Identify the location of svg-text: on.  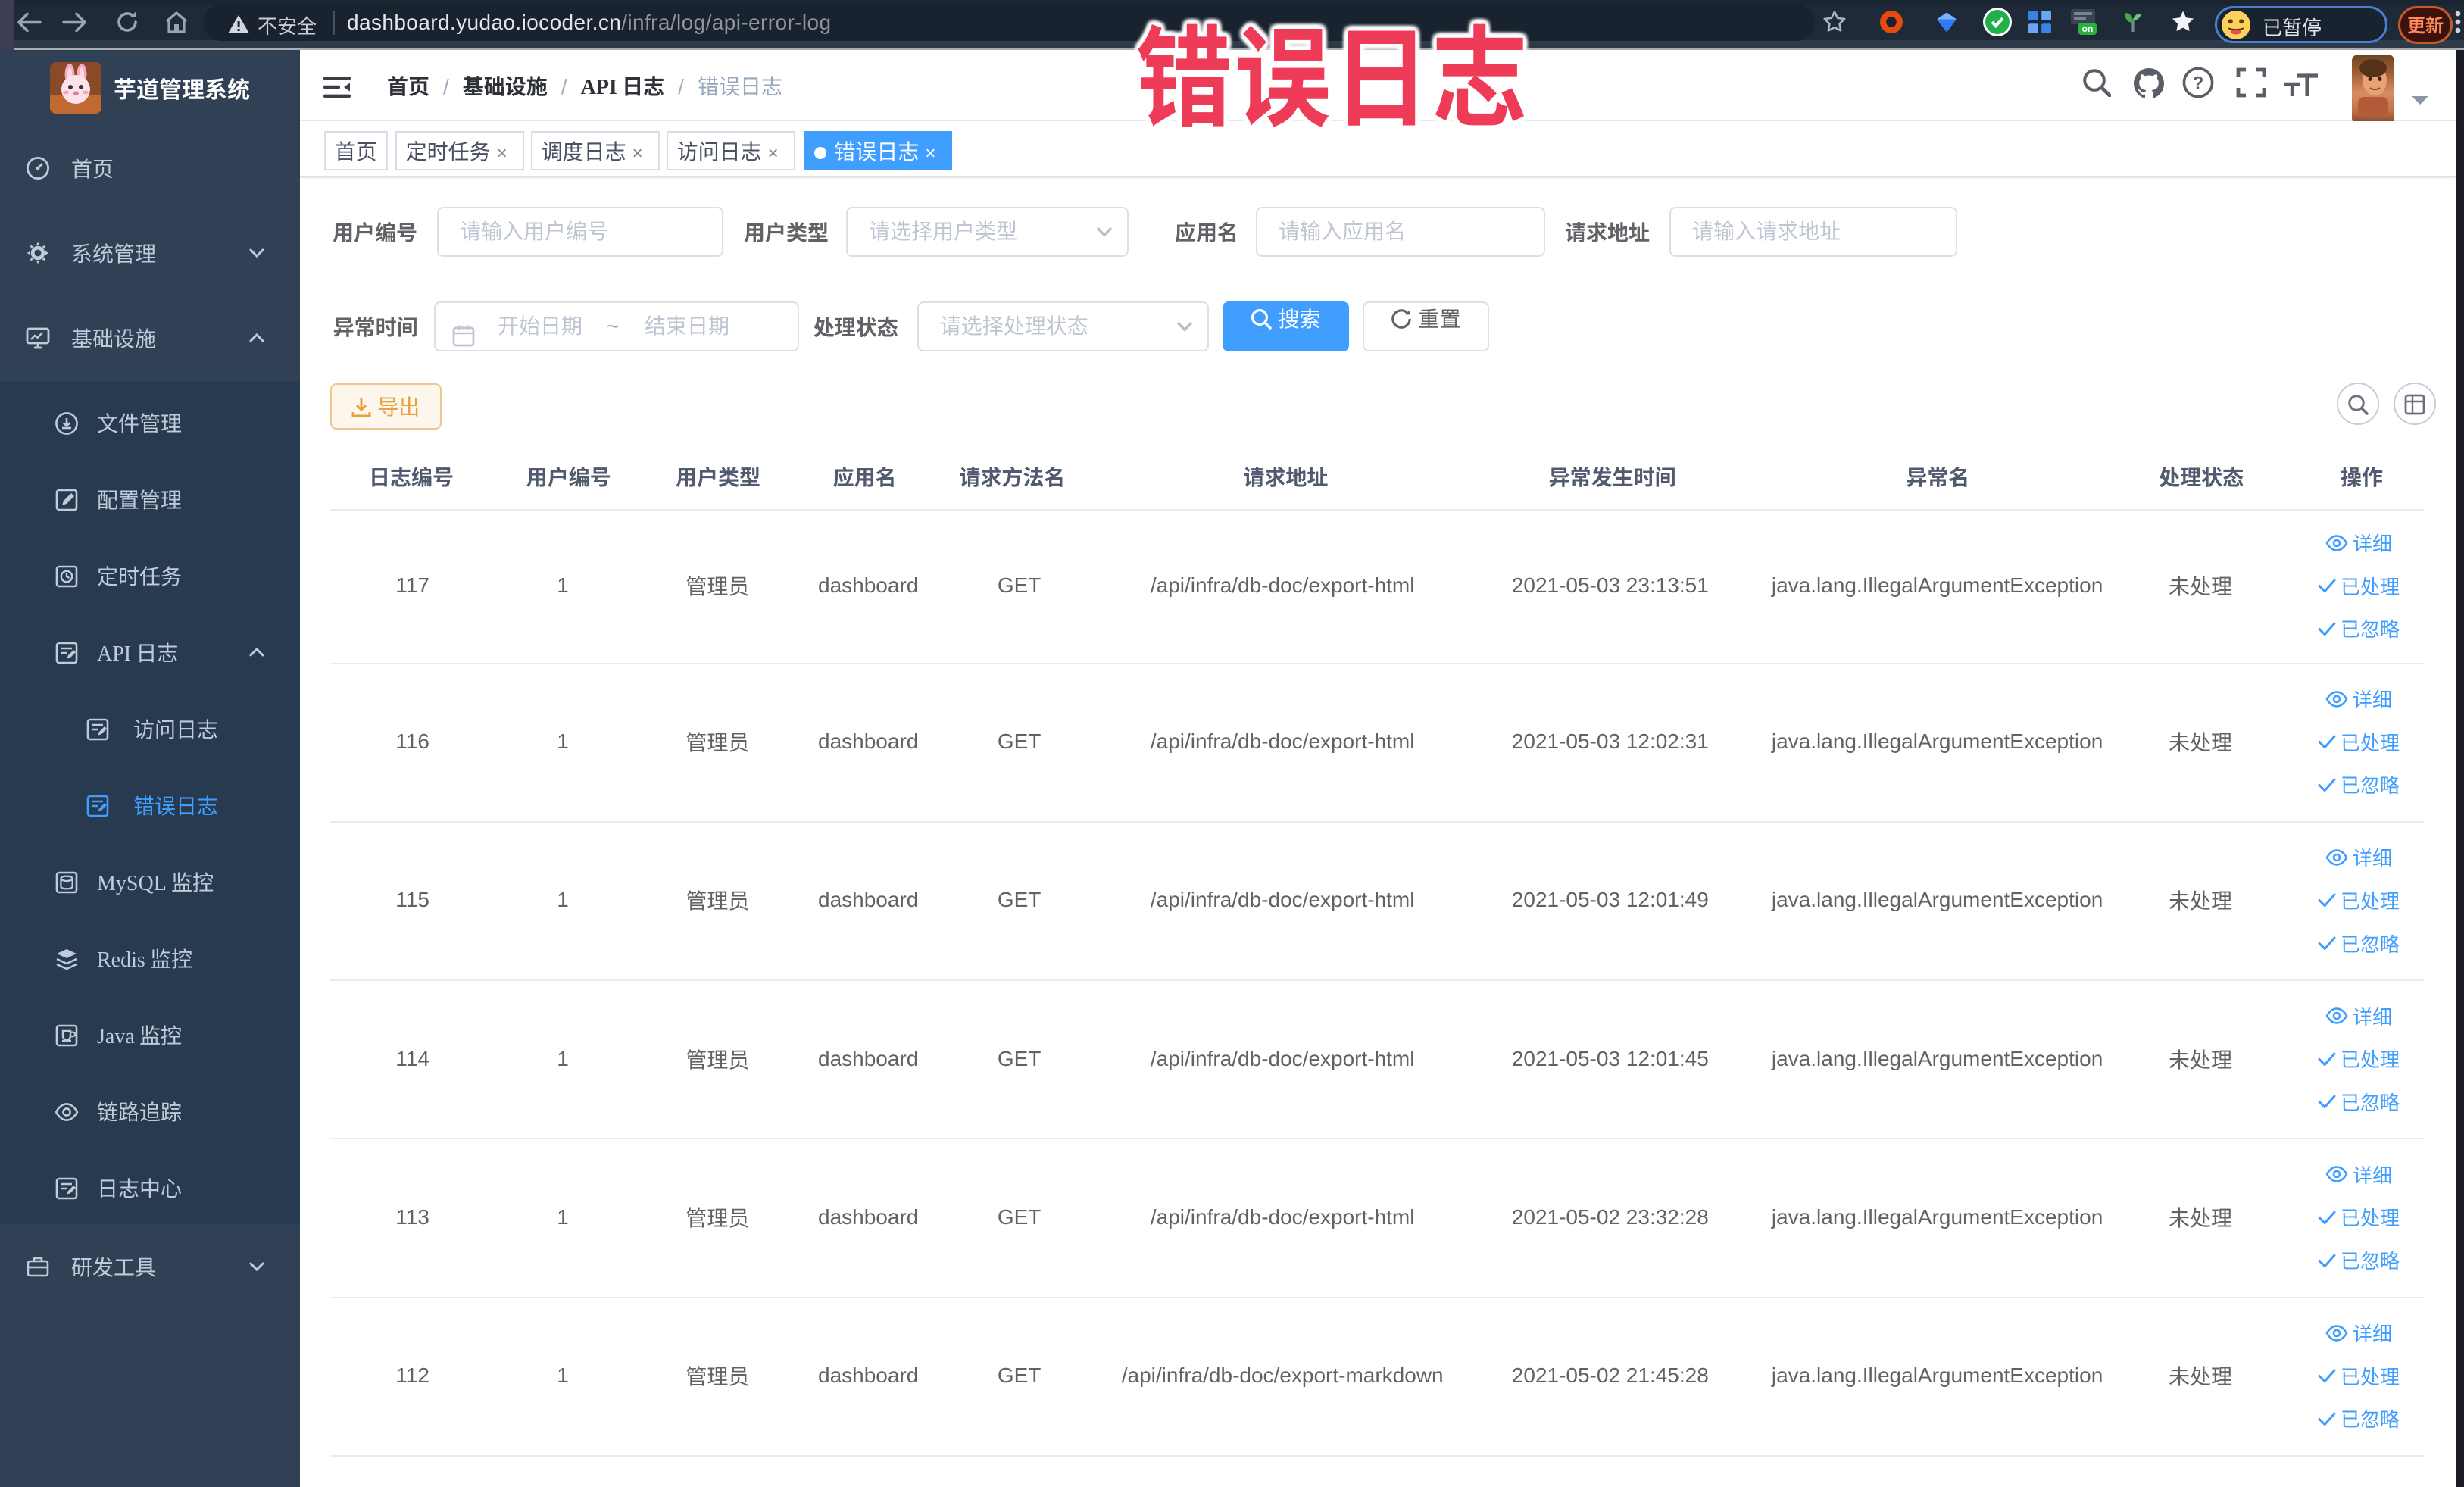
(2088, 28).